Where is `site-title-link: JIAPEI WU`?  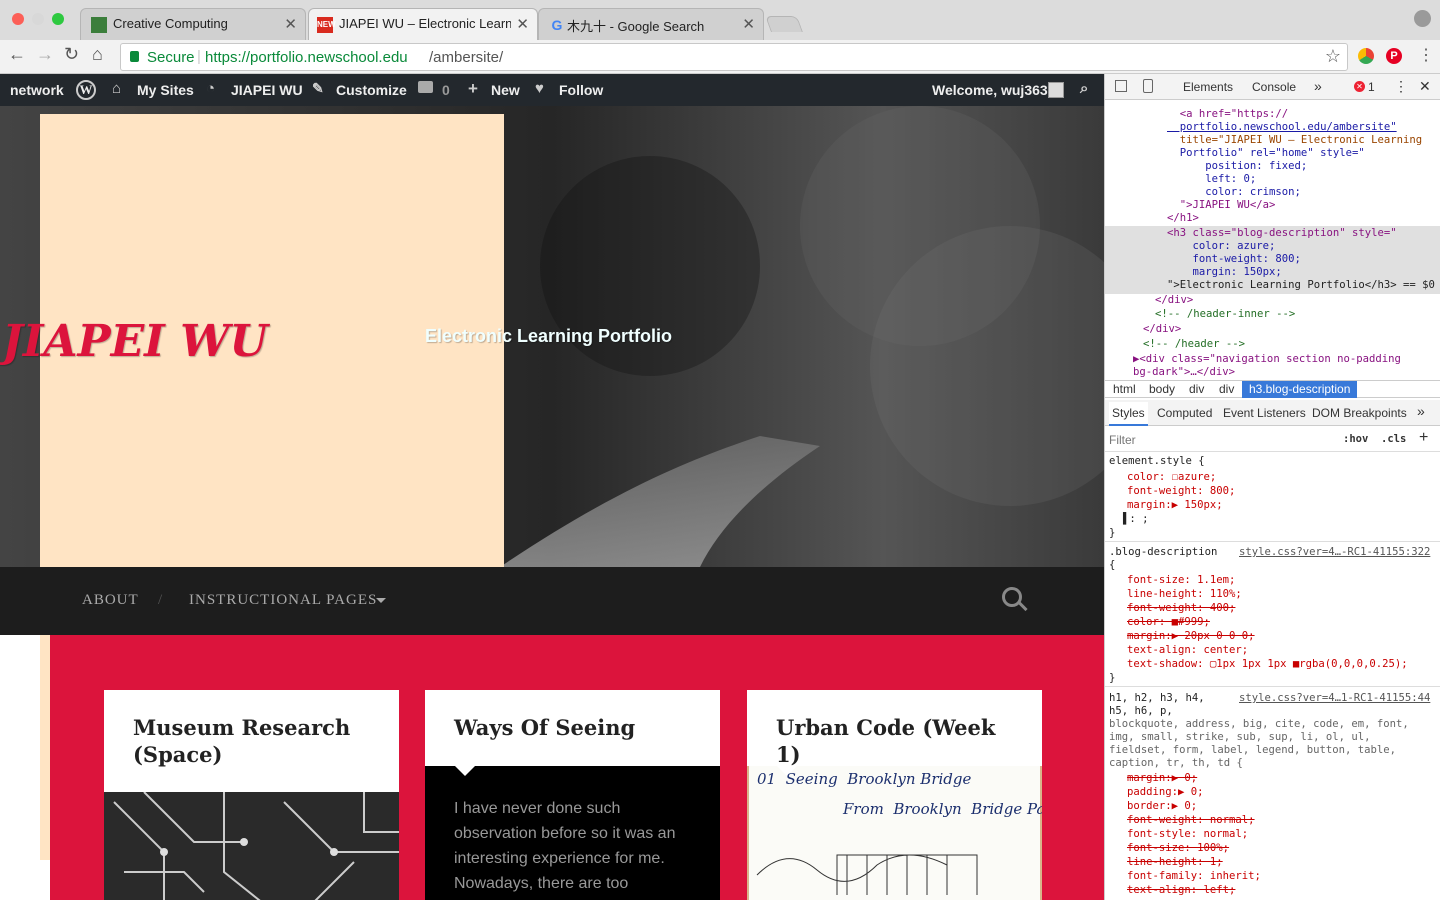
site-title-link: JIAPEI WU is located at coordinates (135, 341).